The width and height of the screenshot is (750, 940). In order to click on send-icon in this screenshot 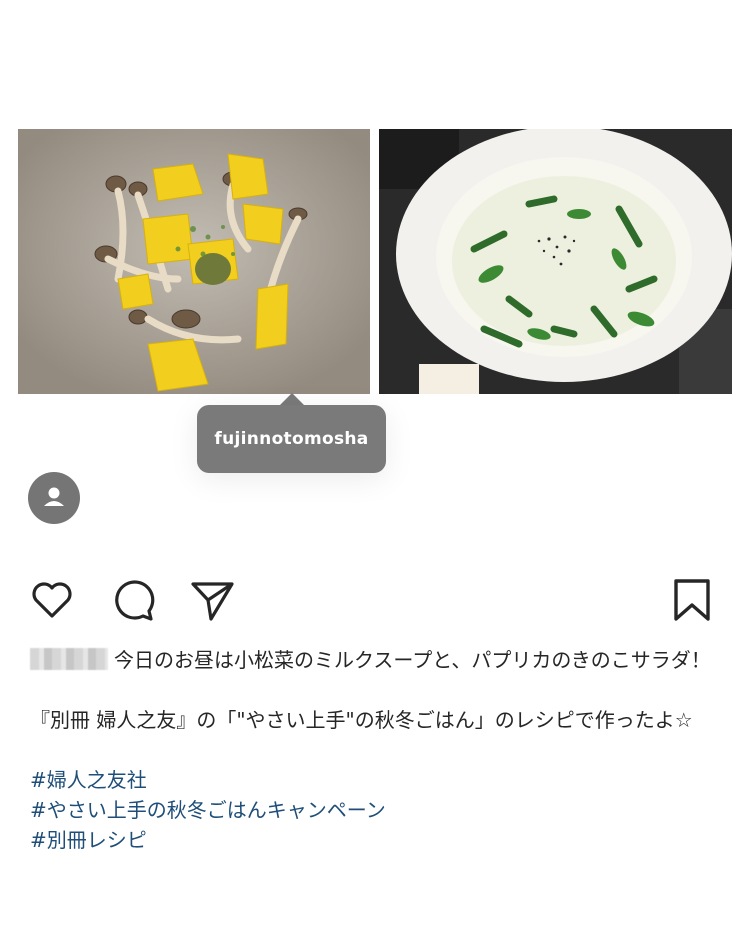, I will do `click(212, 601)`.